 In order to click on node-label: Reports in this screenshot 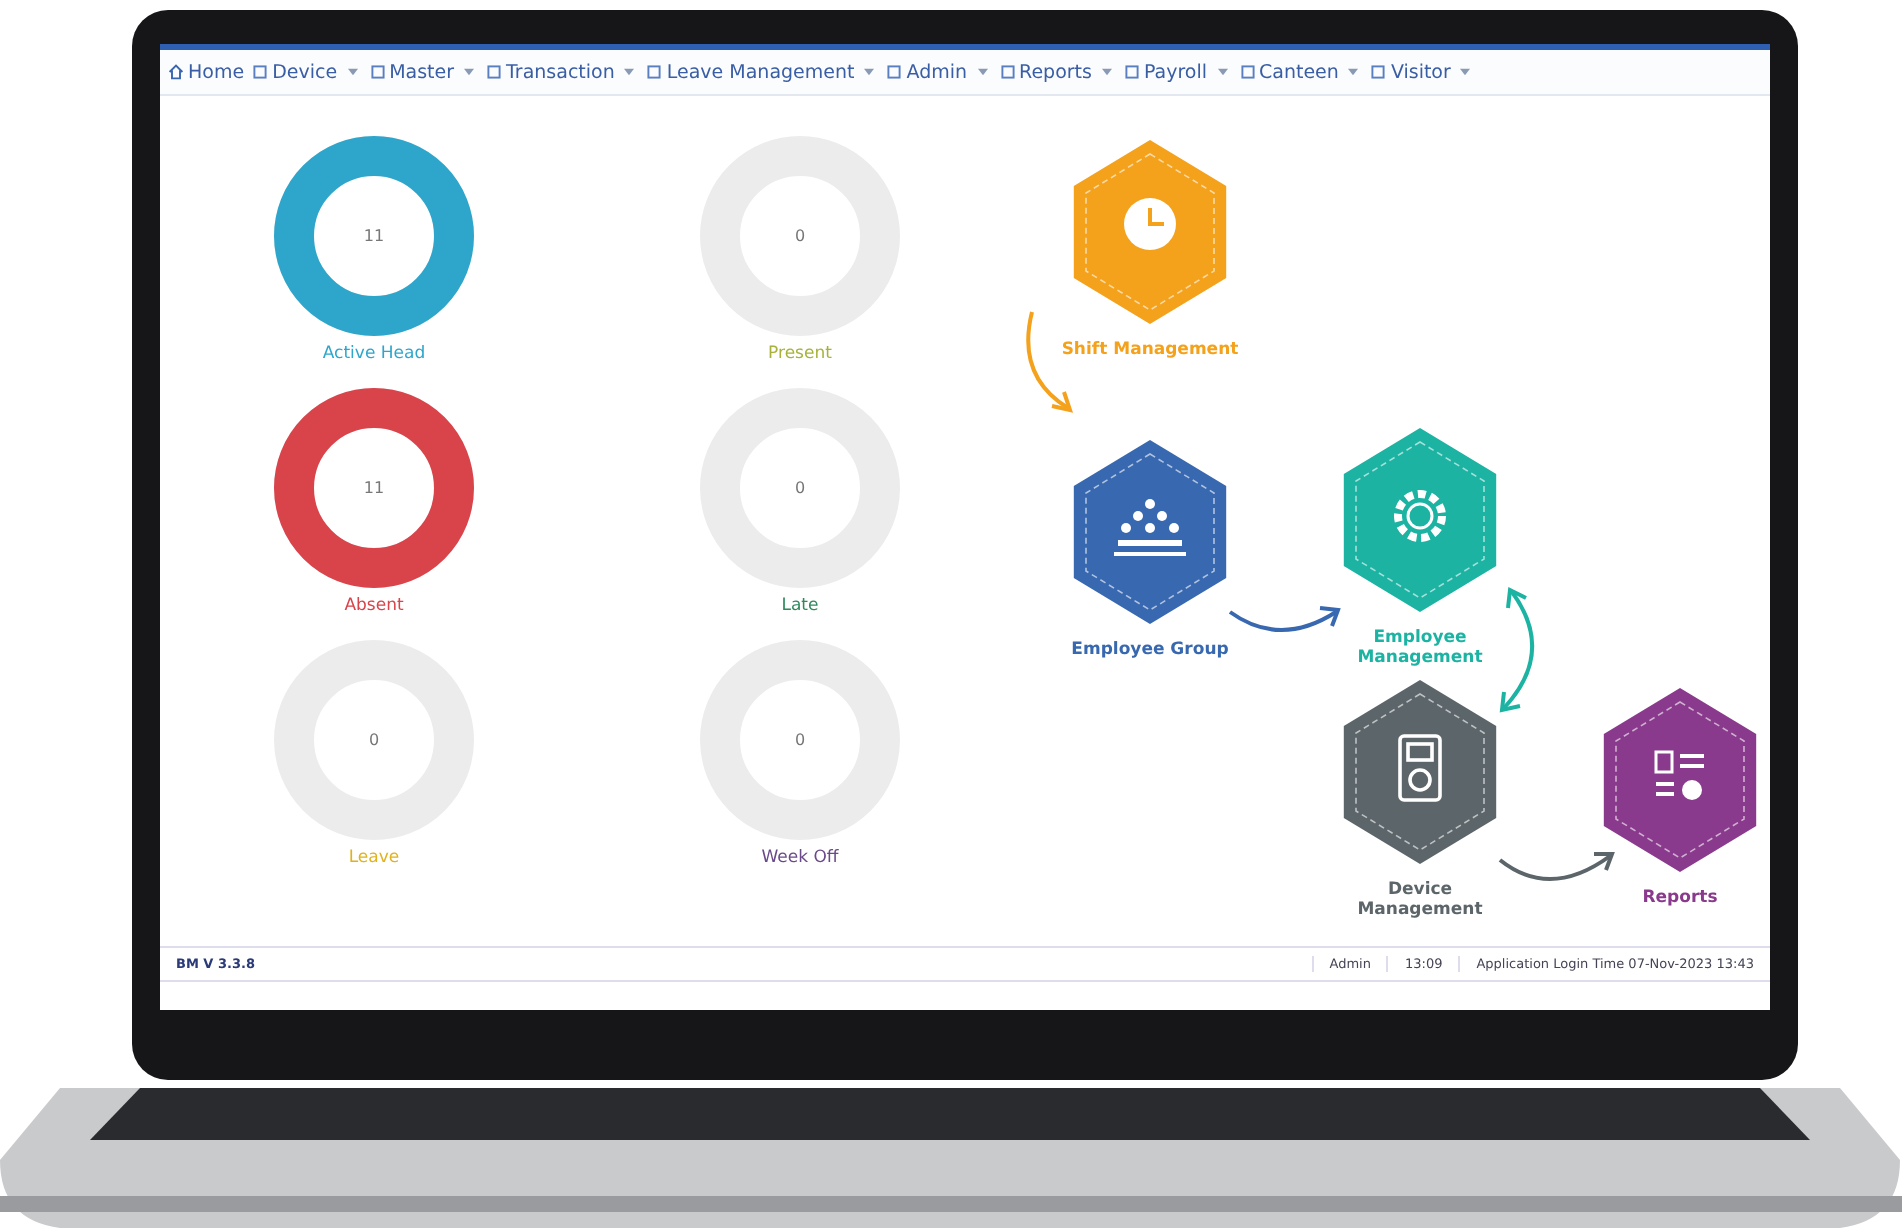, I will do `click(1680, 898)`.